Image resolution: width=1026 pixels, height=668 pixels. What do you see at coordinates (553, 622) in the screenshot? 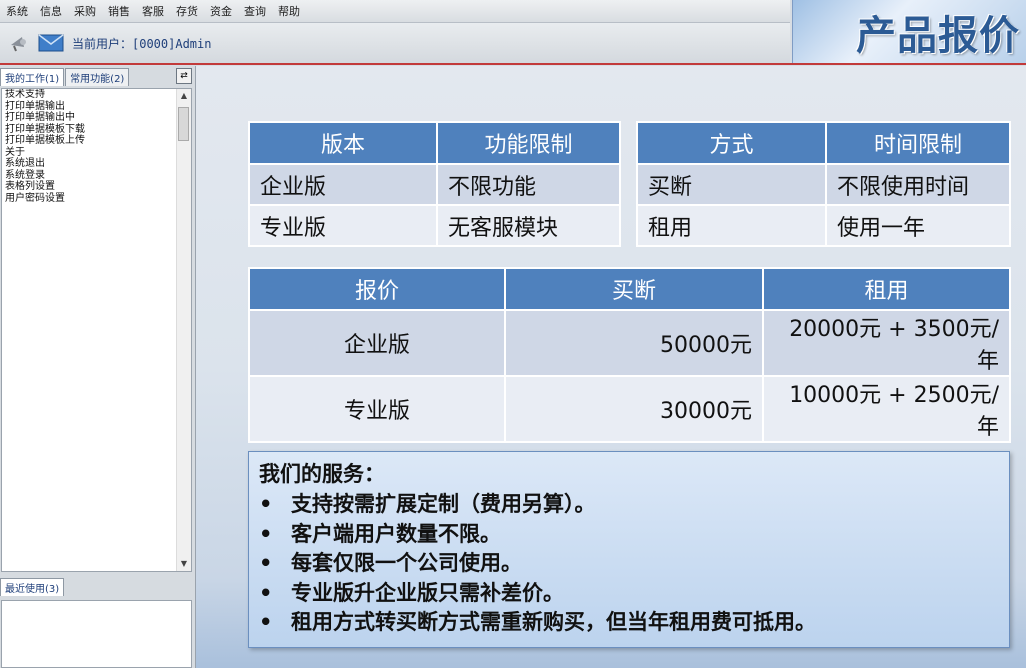
I see `service-text: 租用方式转买断方式需重新购买，但当年租用费可抵用。` at bounding box center [553, 622].